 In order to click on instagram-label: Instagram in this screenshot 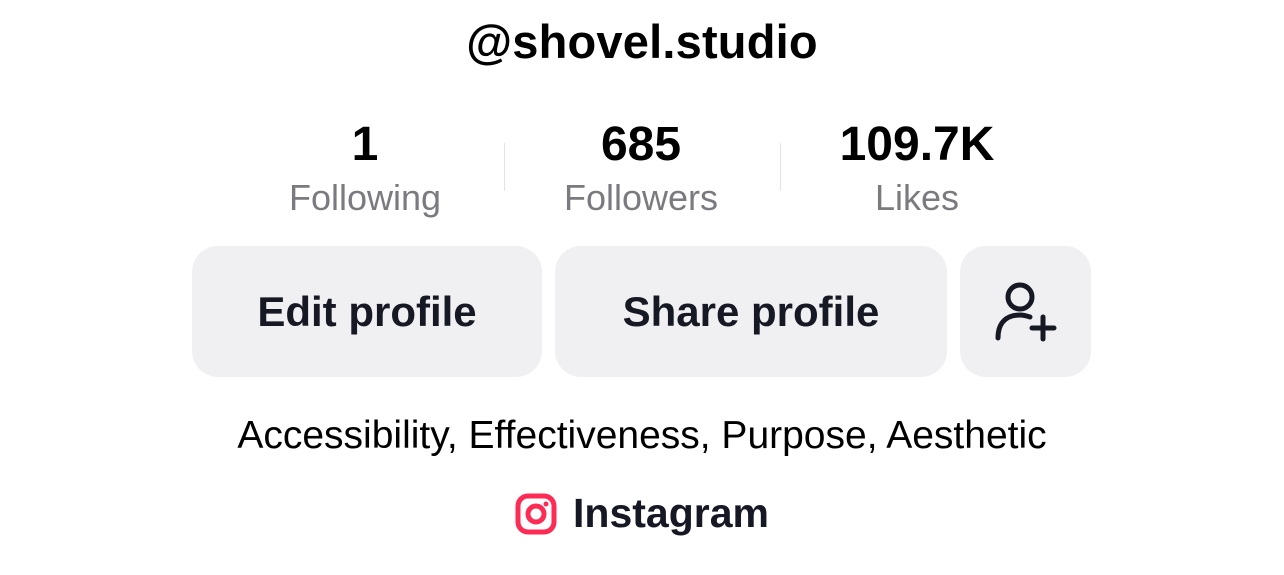, I will do `click(671, 513)`.